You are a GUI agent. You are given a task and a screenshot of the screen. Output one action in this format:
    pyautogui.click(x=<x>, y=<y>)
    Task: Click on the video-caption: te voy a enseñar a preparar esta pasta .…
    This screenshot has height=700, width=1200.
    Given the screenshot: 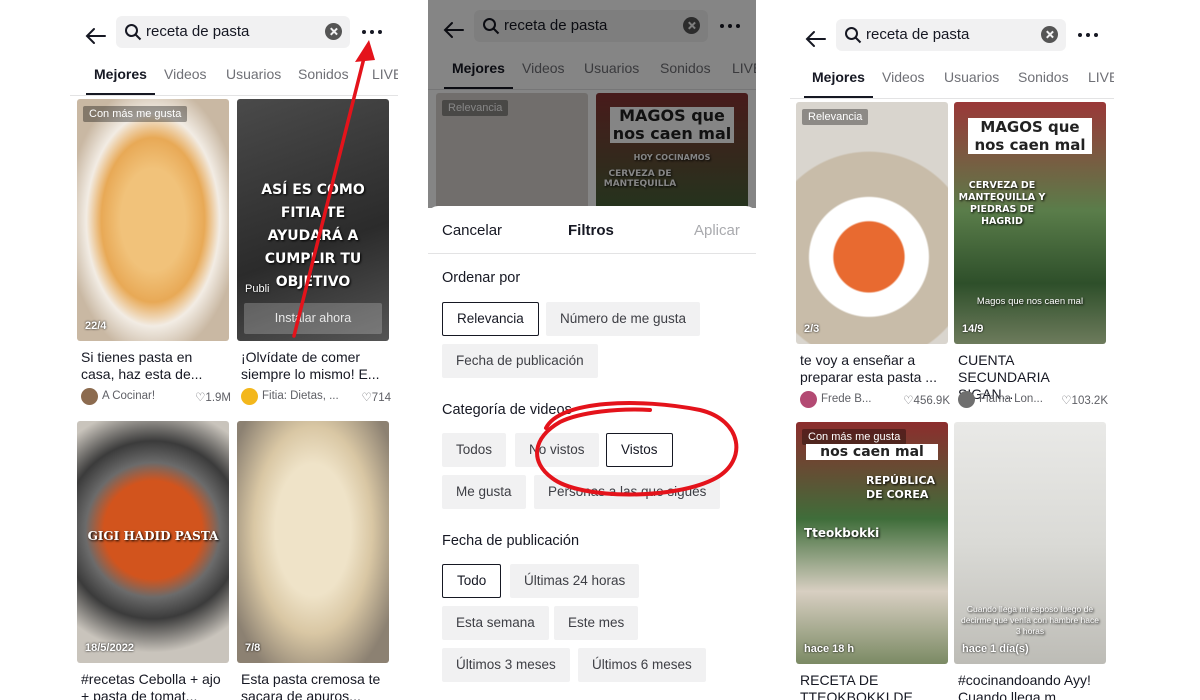 What is the action you would take?
    pyautogui.click(x=873, y=369)
    